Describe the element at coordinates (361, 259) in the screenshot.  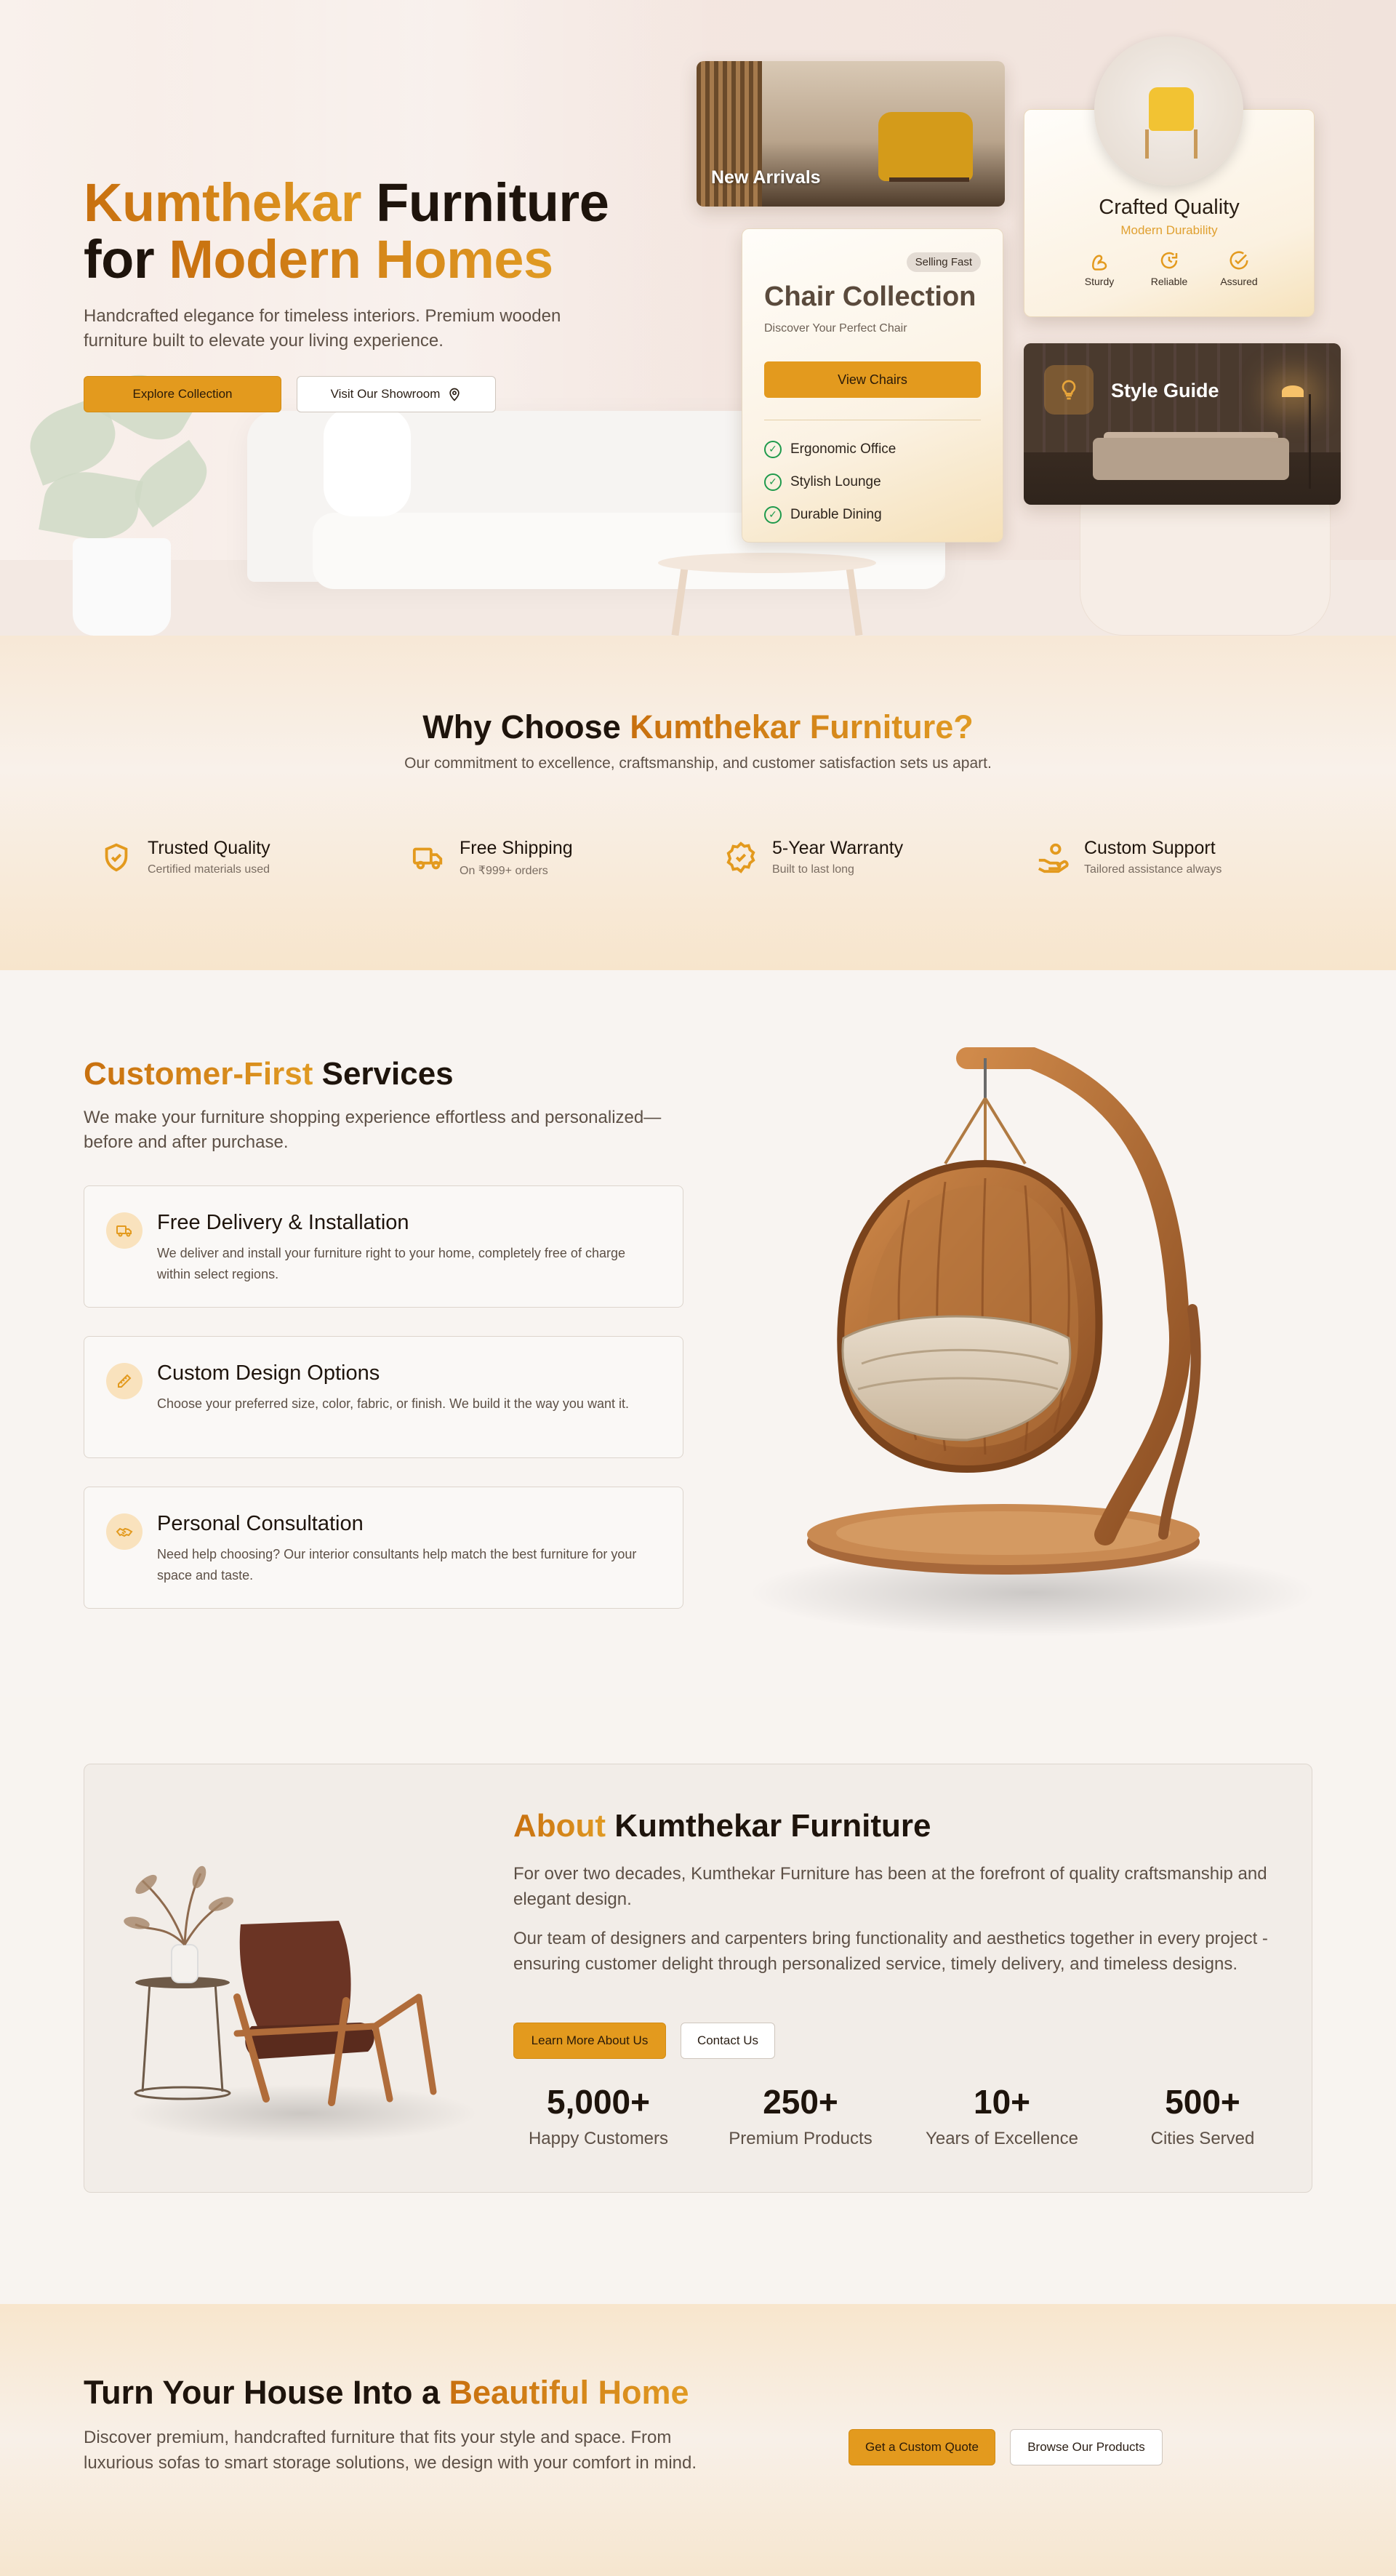
I see `hero-title-modern-homes: Modern Homes` at that location.